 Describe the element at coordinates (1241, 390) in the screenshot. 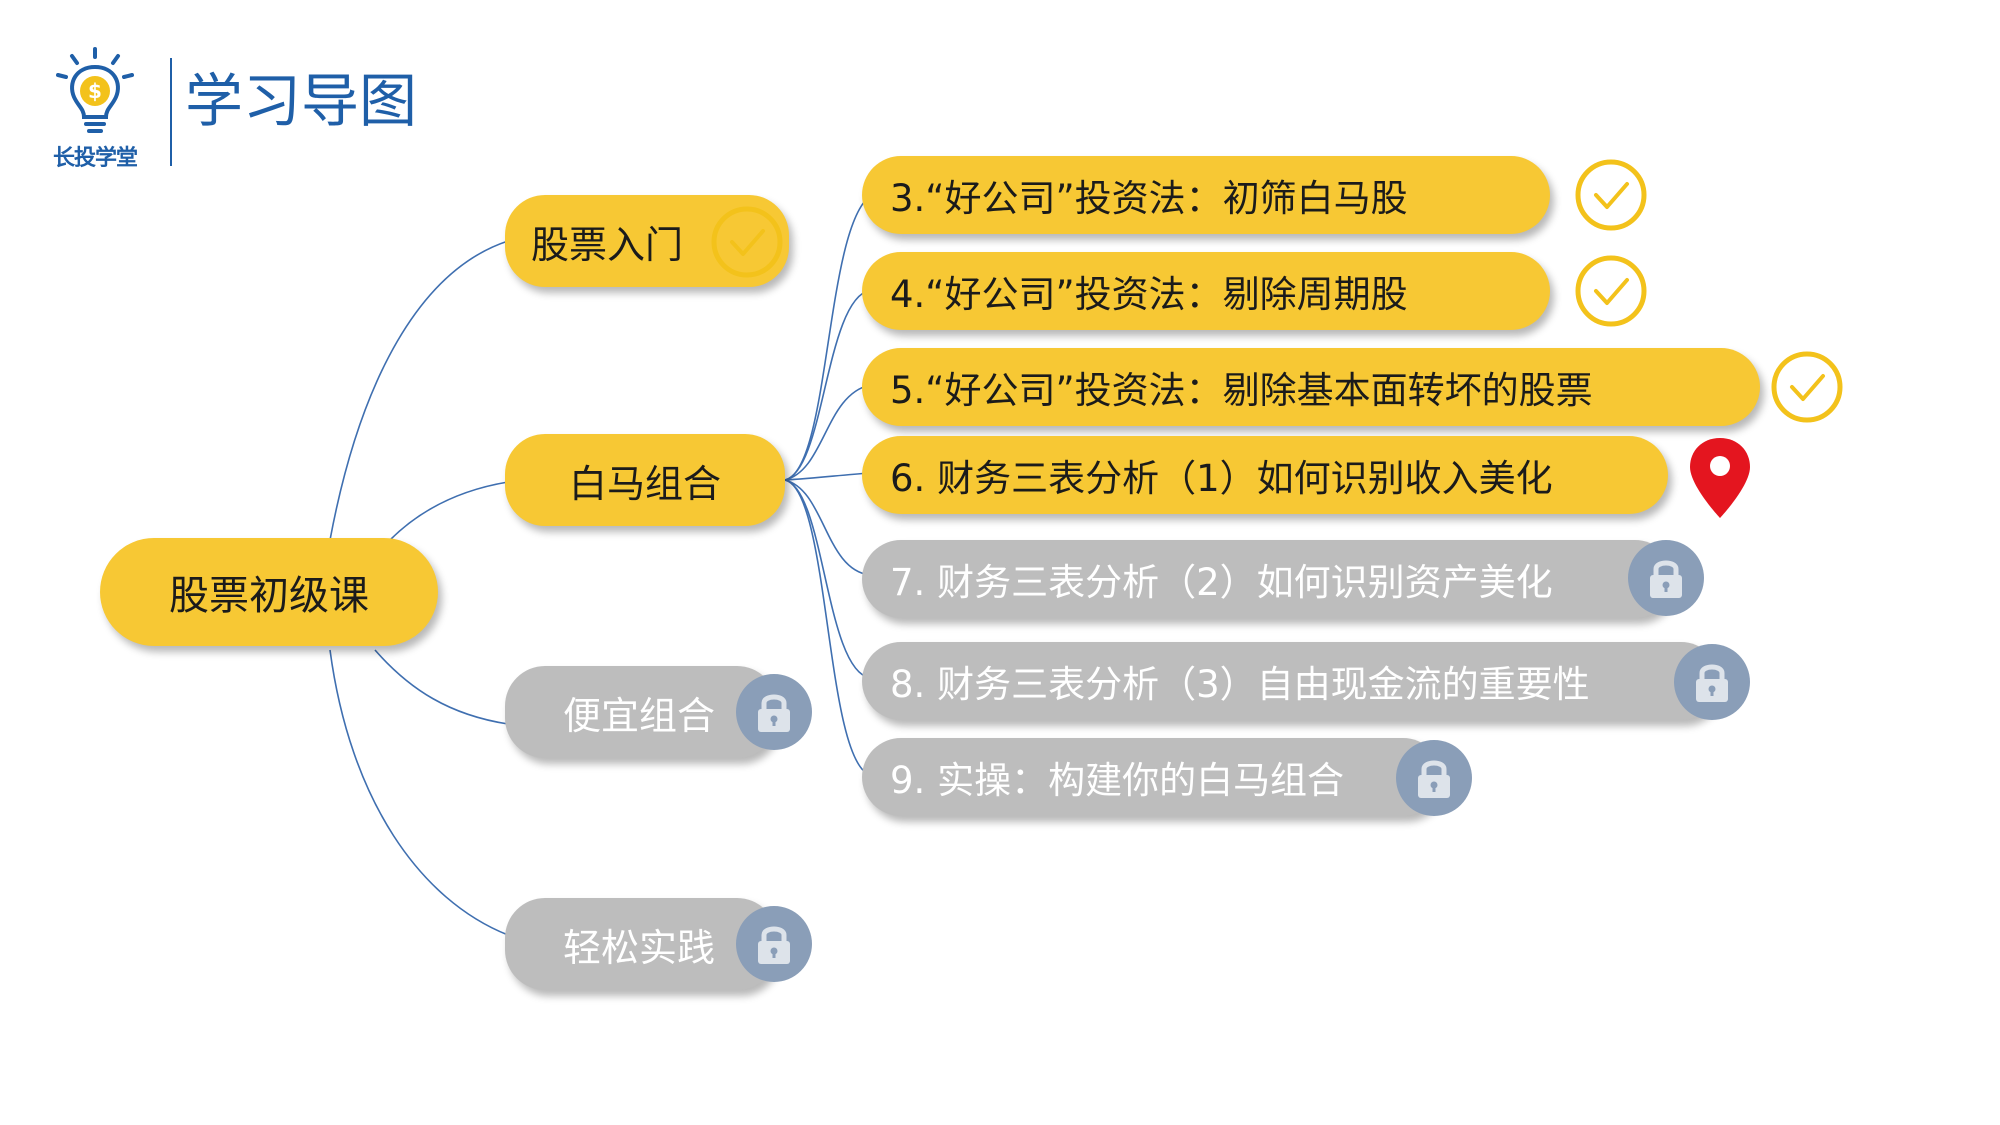

I see `lesson-label: 5.“好公司”投资法：剔除基本面转坏的股票` at that location.